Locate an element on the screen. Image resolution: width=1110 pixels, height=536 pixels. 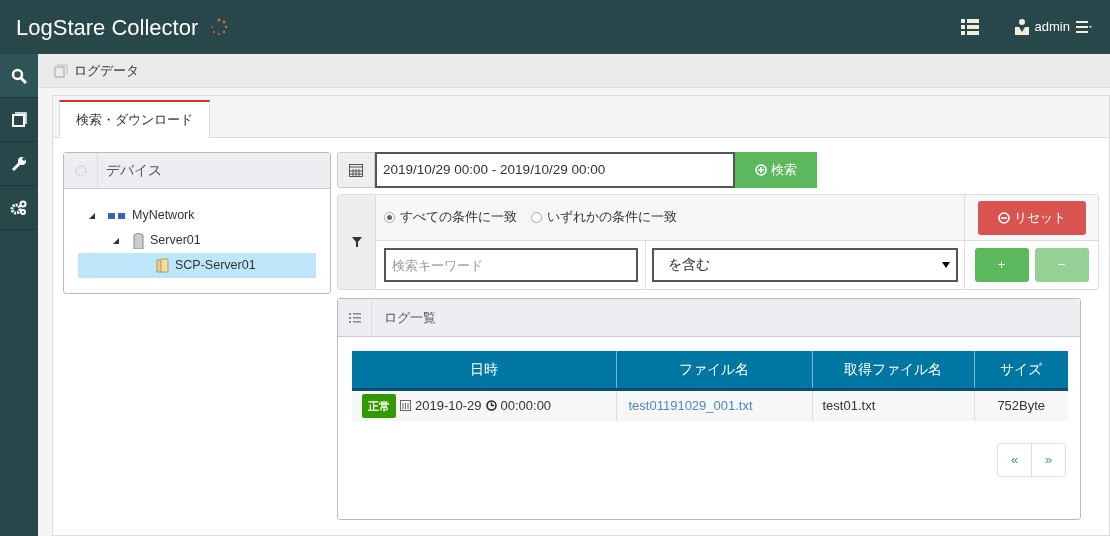
column-header: 日時 is located at coordinates (484, 370).